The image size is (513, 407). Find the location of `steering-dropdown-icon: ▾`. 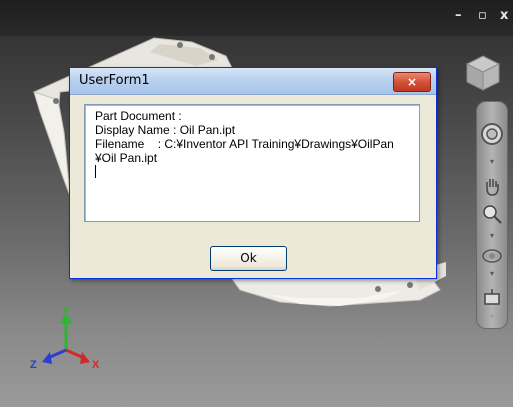

steering-dropdown-icon: ▾ is located at coordinates (492, 162).